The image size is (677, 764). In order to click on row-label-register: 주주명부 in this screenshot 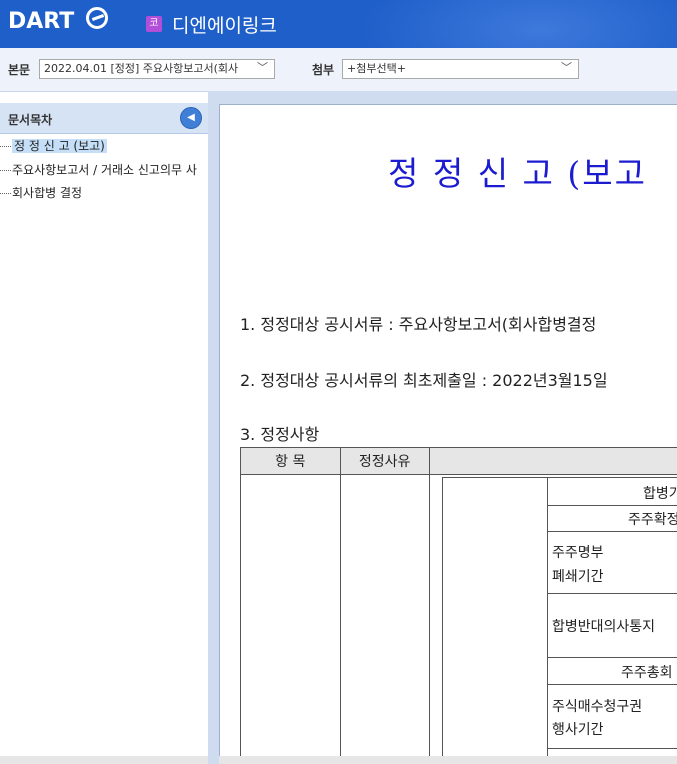, I will do `click(578, 553)`.